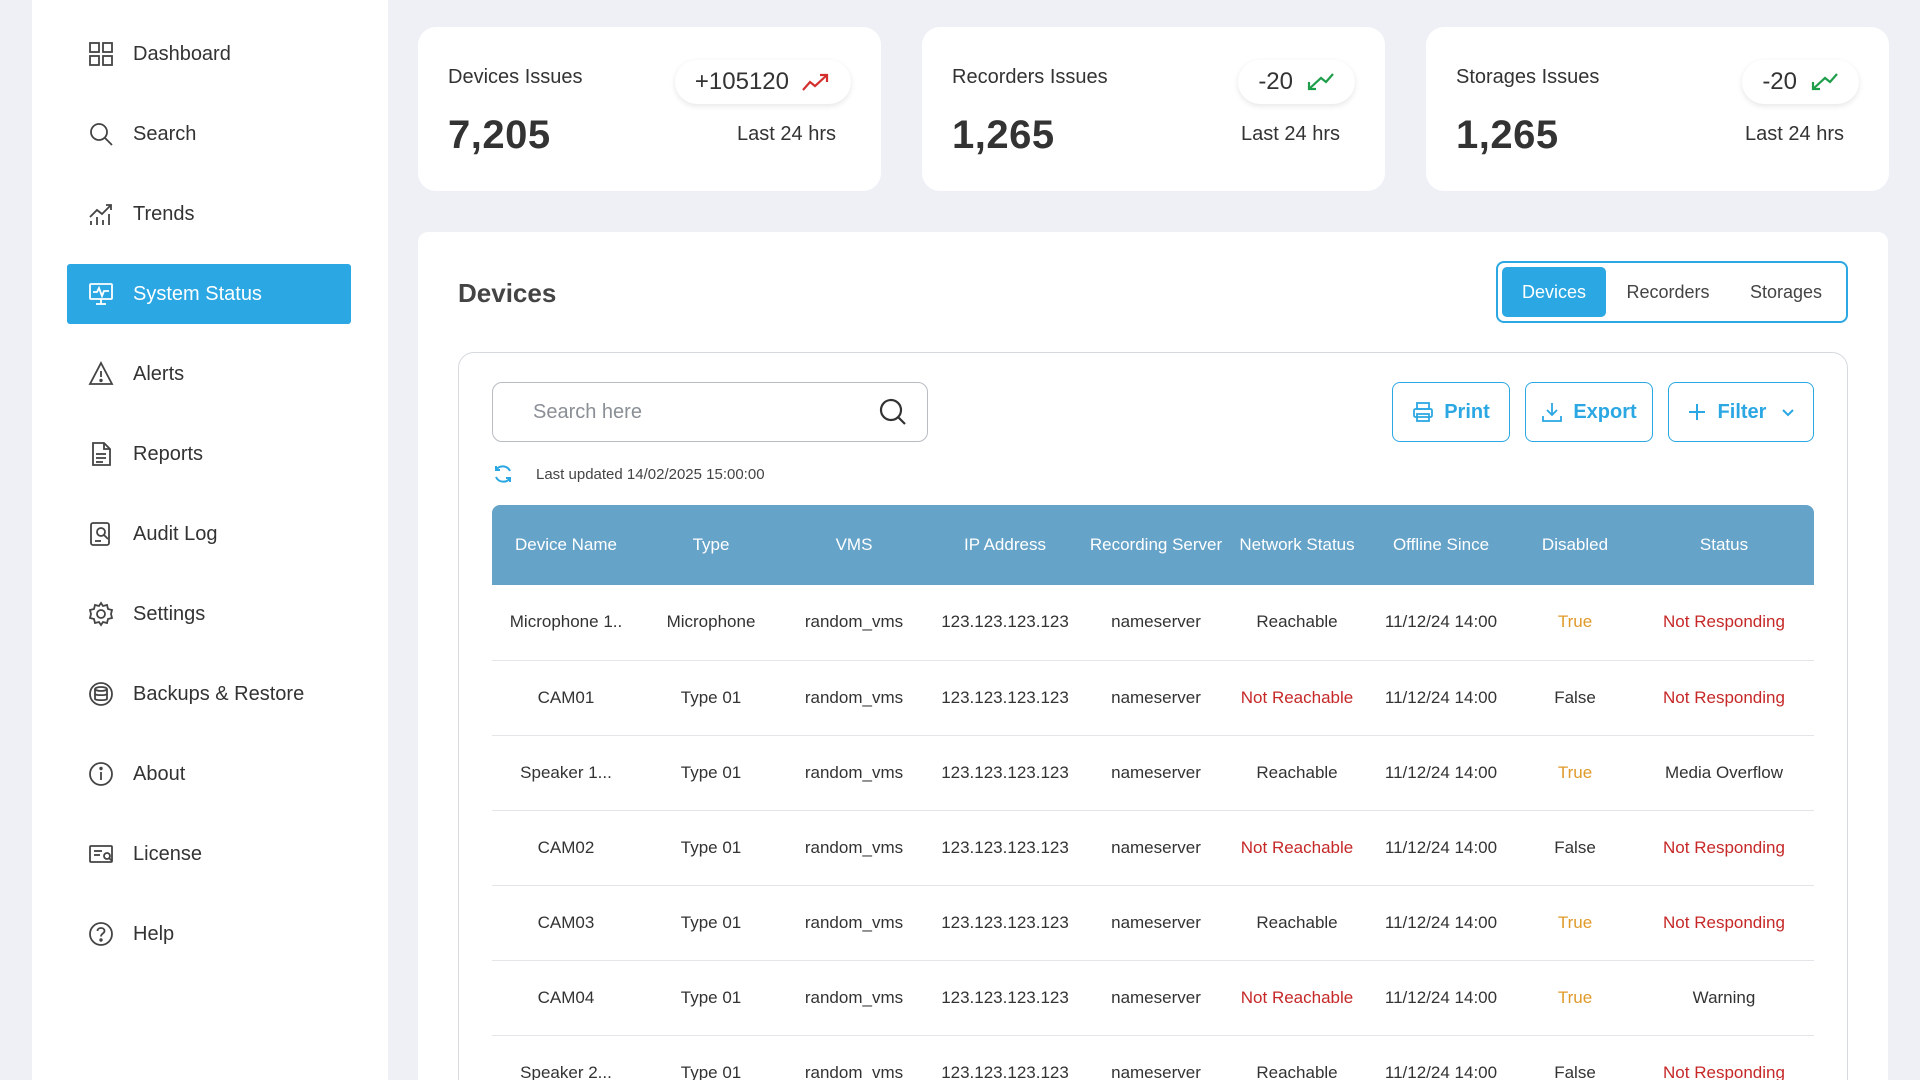  I want to click on card-delta-badge: -20, so click(1800, 82).